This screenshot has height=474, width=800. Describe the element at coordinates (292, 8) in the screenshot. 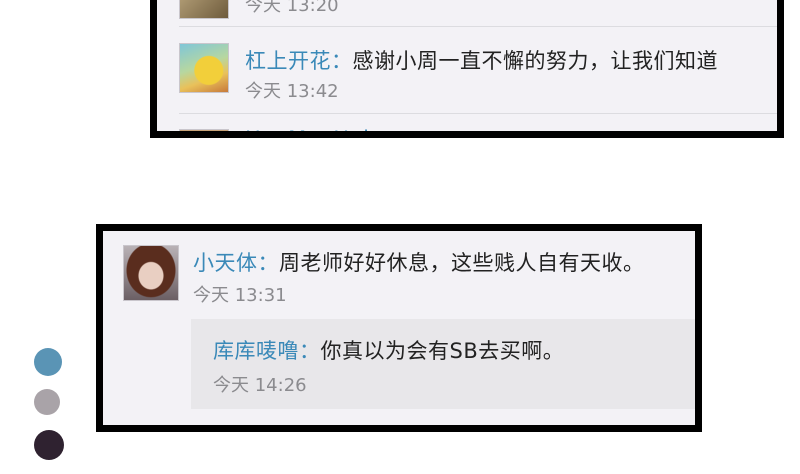

I see `partial-time: 今天 13:20` at that location.